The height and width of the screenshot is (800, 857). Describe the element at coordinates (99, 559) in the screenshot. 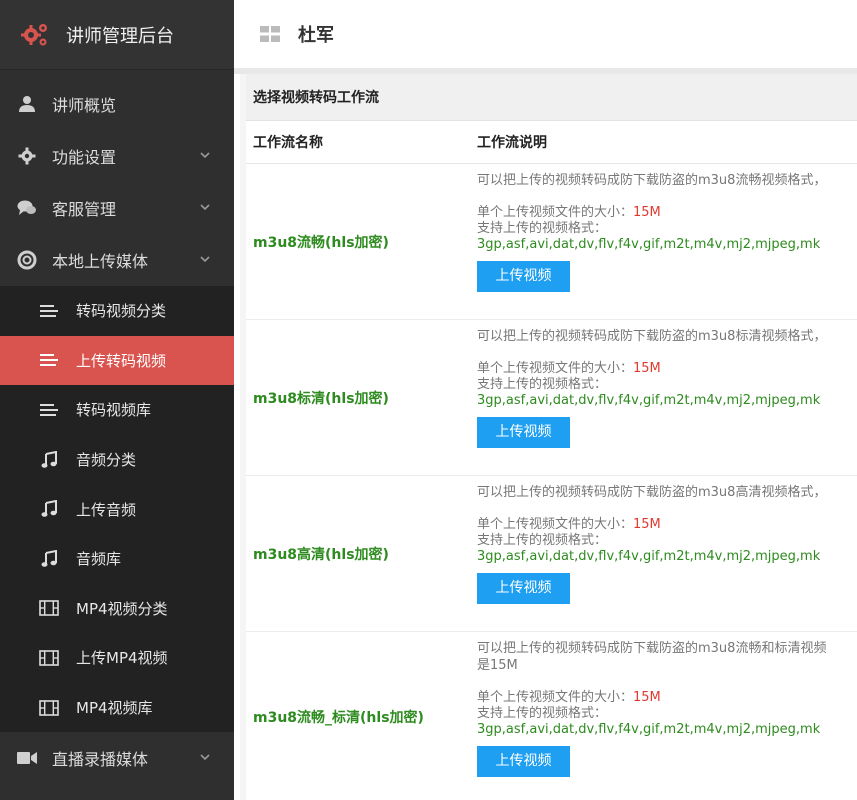

I see `sidebar-subitem-label: 音频库` at that location.